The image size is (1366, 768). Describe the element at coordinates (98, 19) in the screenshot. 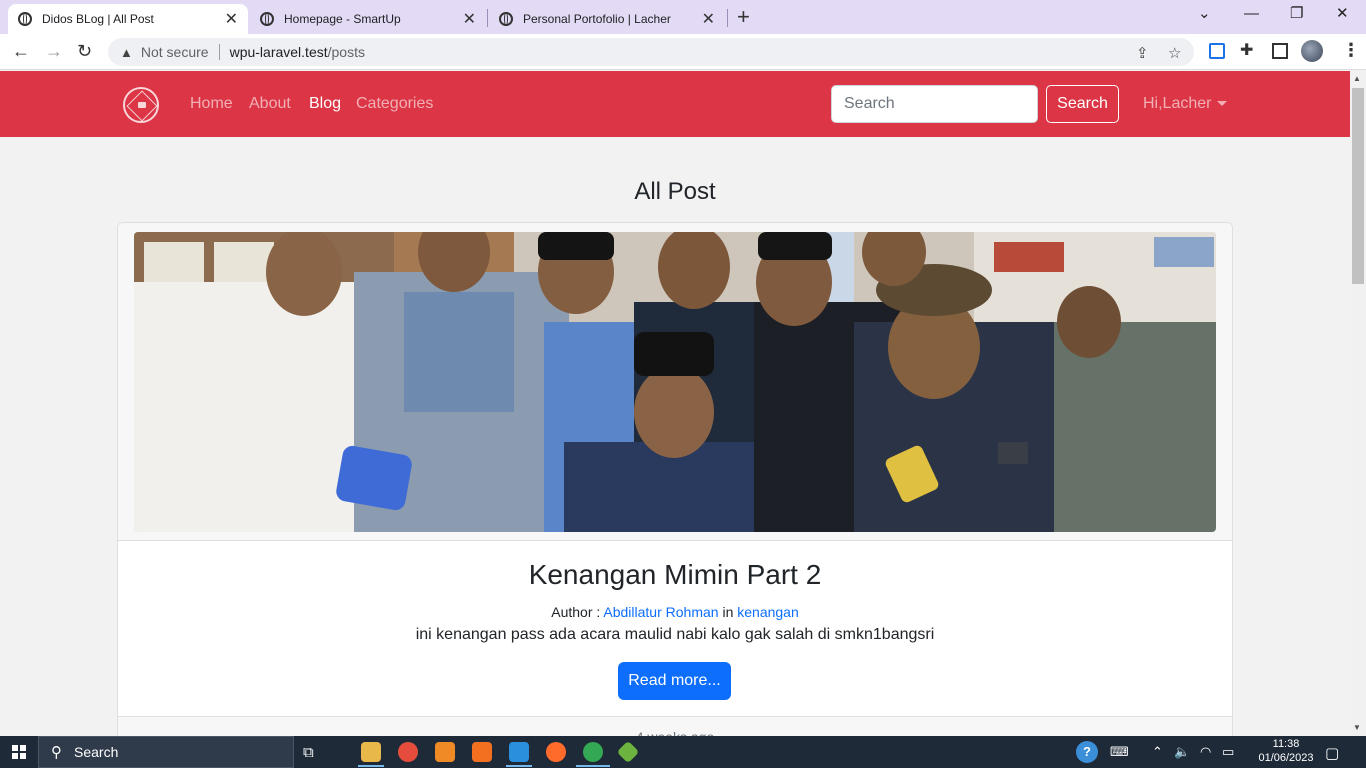

I see `tab-title: Didos BLog | All Post` at that location.